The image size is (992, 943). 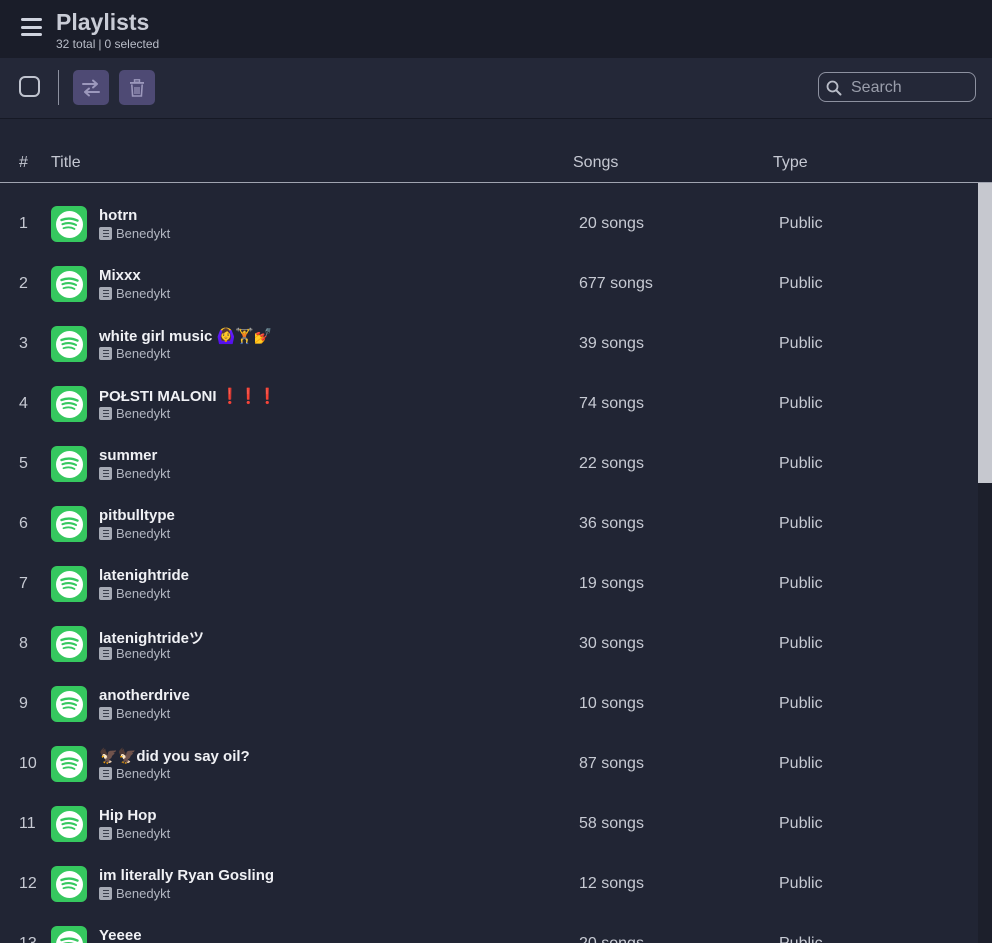 What do you see at coordinates (911, 88) in the screenshot?
I see `search-input` at bounding box center [911, 88].